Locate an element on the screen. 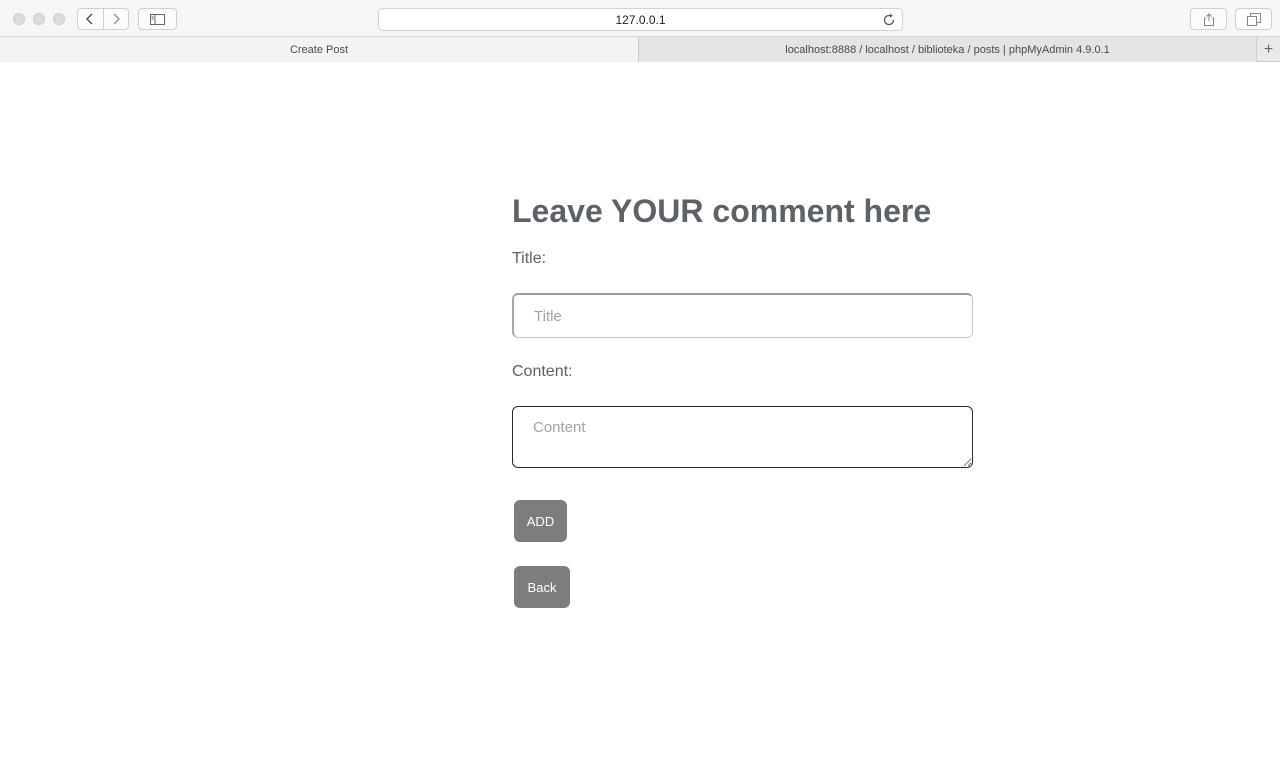 Image resolution: width=1280 pixels, height=778 pixels. tabs-overview-icon is located at coordinates (1253, 19).